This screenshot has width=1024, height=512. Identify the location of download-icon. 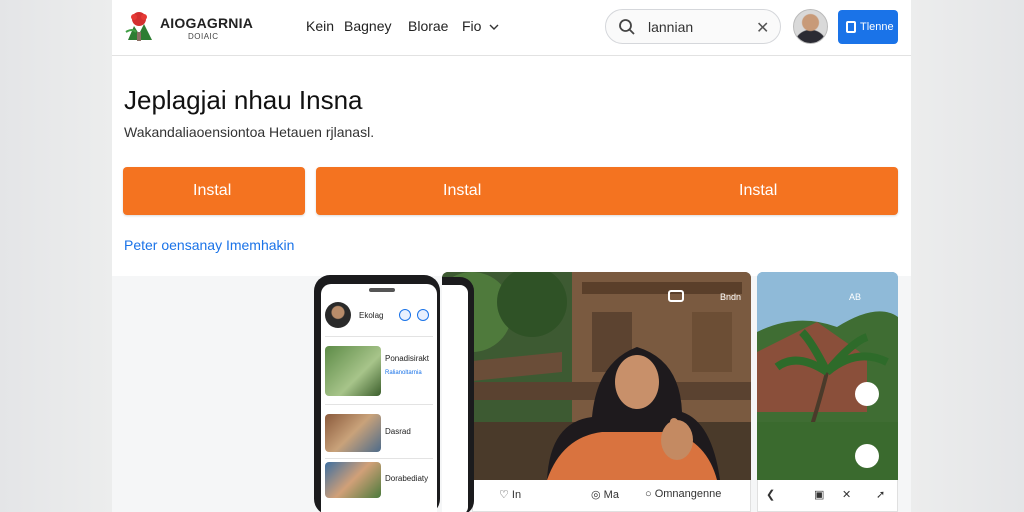
(851, 27).